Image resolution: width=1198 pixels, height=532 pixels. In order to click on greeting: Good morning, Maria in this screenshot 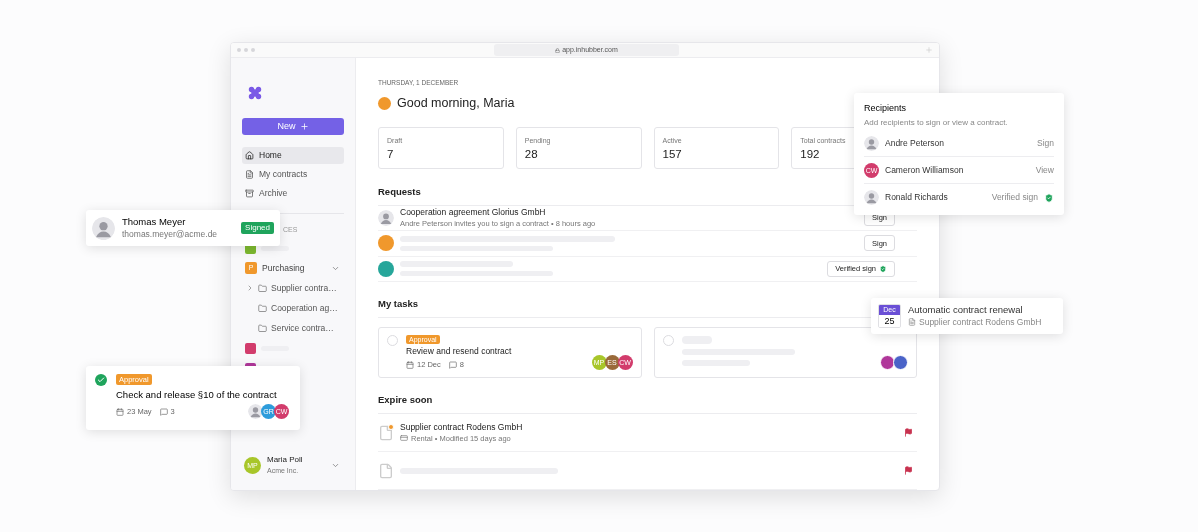, I will do `click(456, 103)`.